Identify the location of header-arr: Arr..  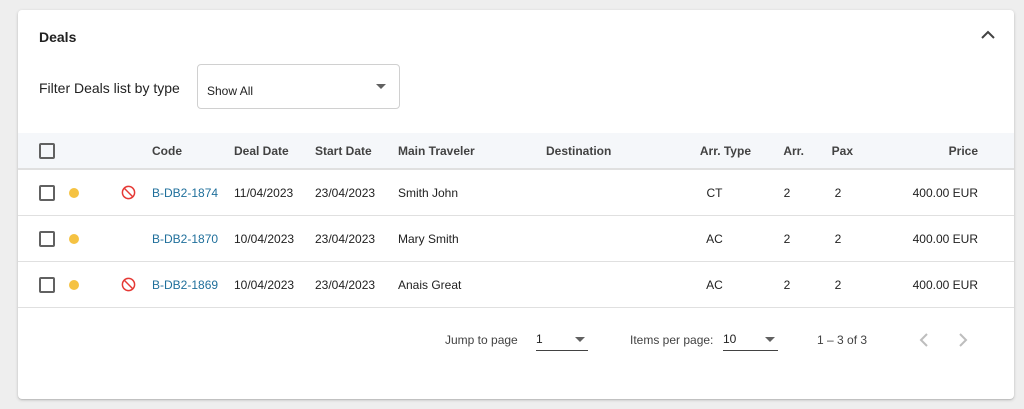
(787, 150).